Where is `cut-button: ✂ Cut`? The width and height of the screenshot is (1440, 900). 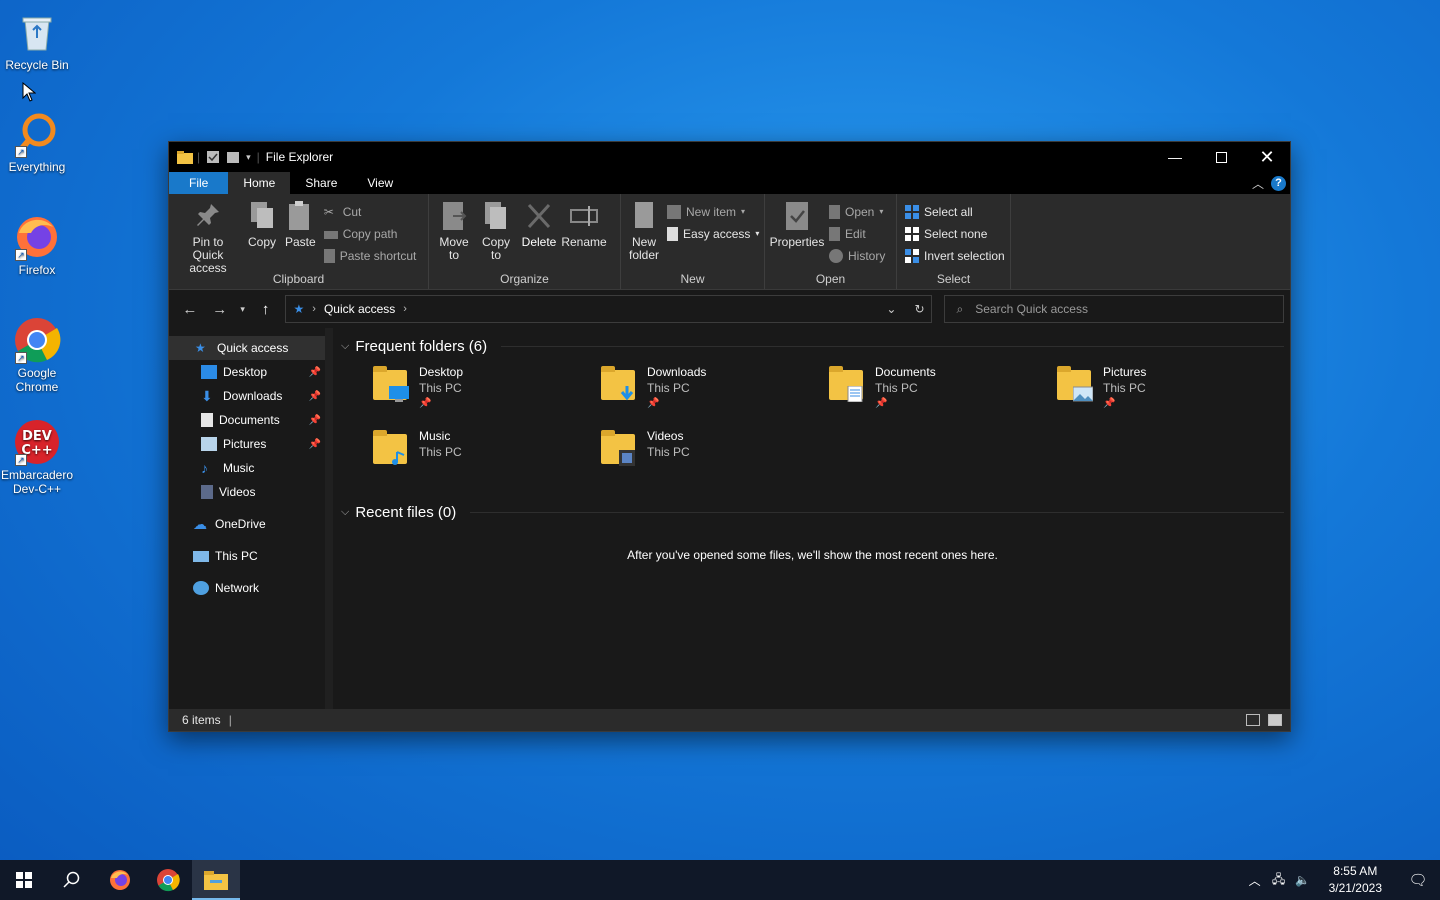
cut-button: ✂ Cut is located at coordinates (370, 211).